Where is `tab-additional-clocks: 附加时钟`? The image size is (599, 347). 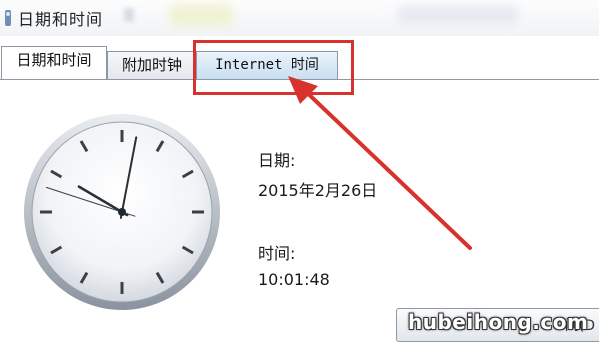
tab-additional-clocks: 附加时钟 is located at coordinates (152, 65).